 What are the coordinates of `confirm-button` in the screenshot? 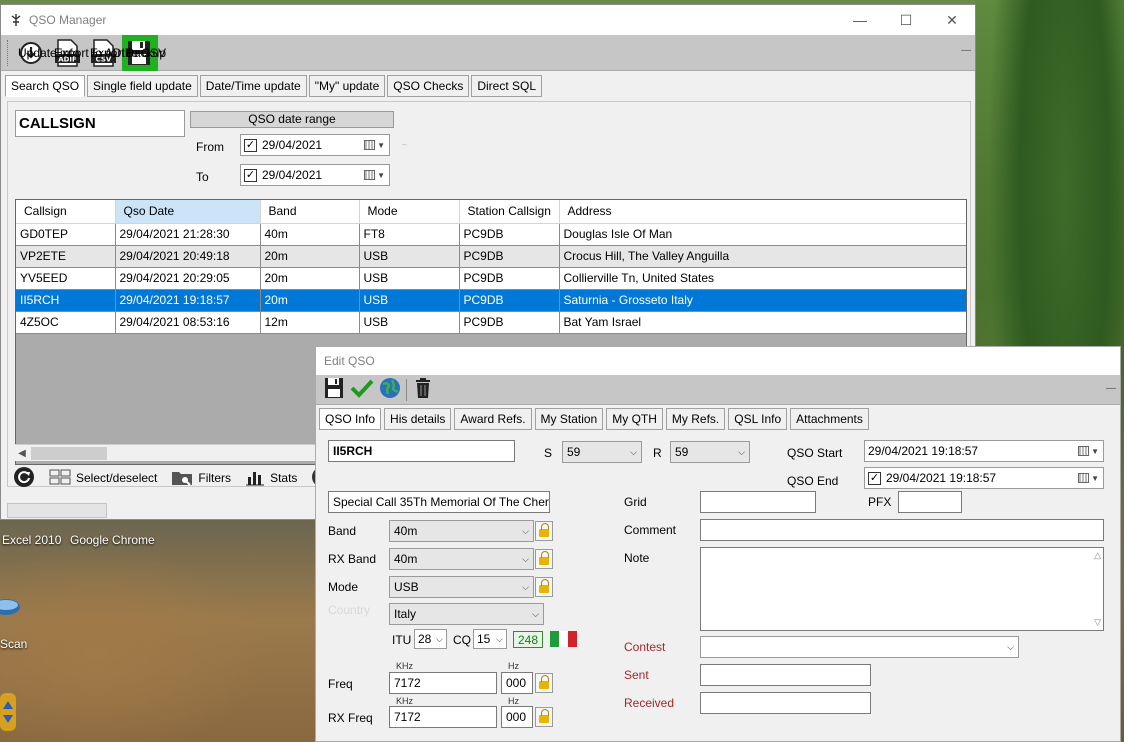 It's located at (362, 390).